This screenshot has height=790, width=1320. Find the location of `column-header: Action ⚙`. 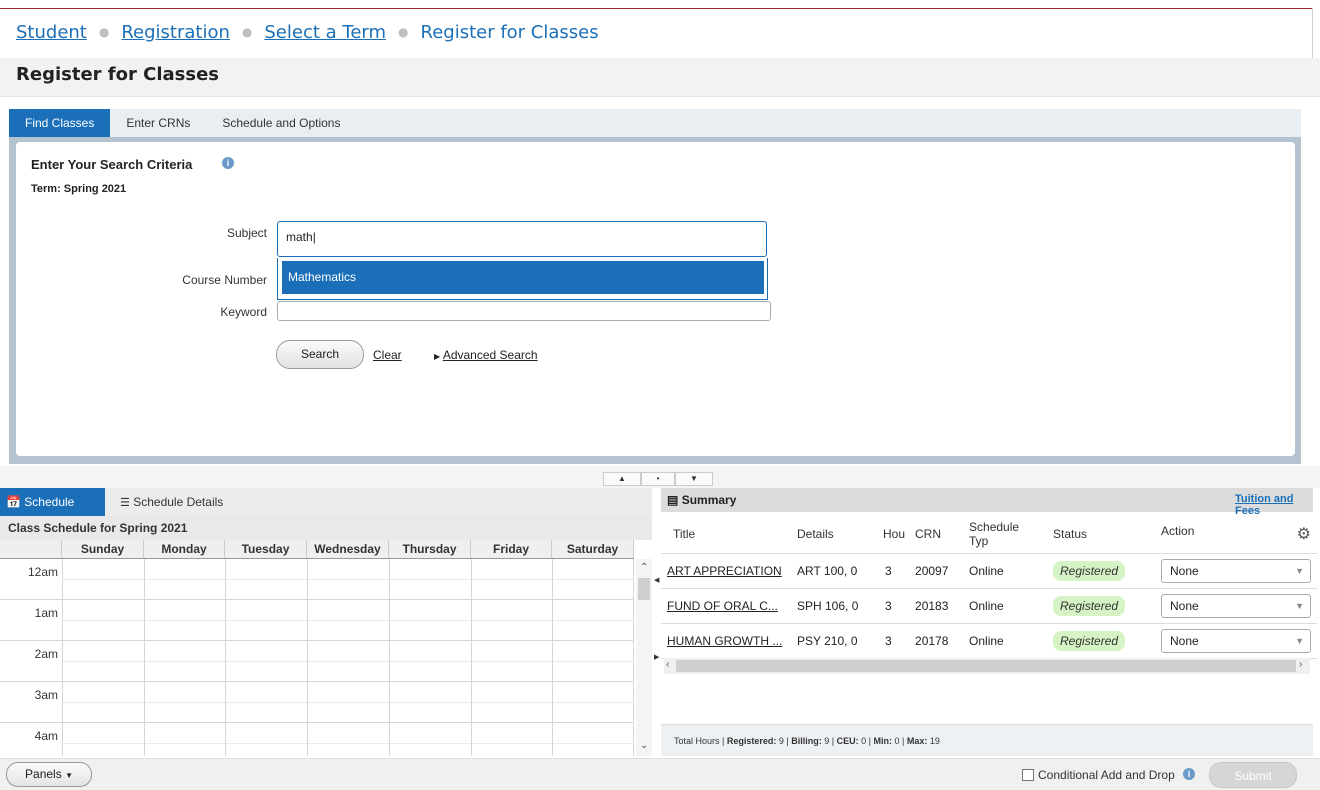

column-header: Action ⚙ is located at coordinates (1236, 534).